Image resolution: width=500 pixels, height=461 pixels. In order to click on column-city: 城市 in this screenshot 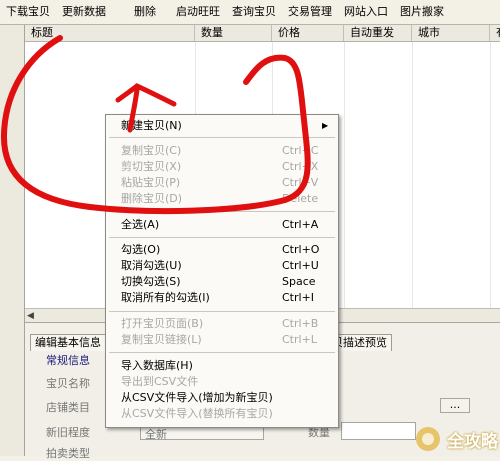, I will do `click(451, 33)`.